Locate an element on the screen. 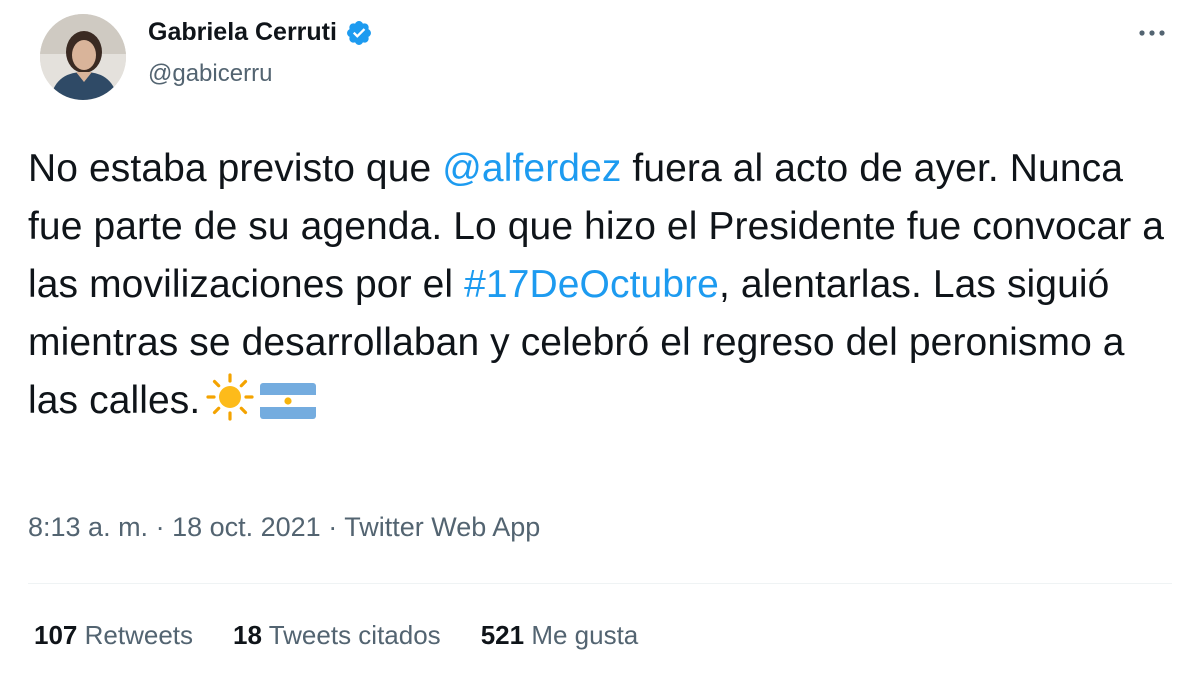 The height and width of the screenshot is (675, 1200). argentina-flag-icon is located at coordinates (288, 409).